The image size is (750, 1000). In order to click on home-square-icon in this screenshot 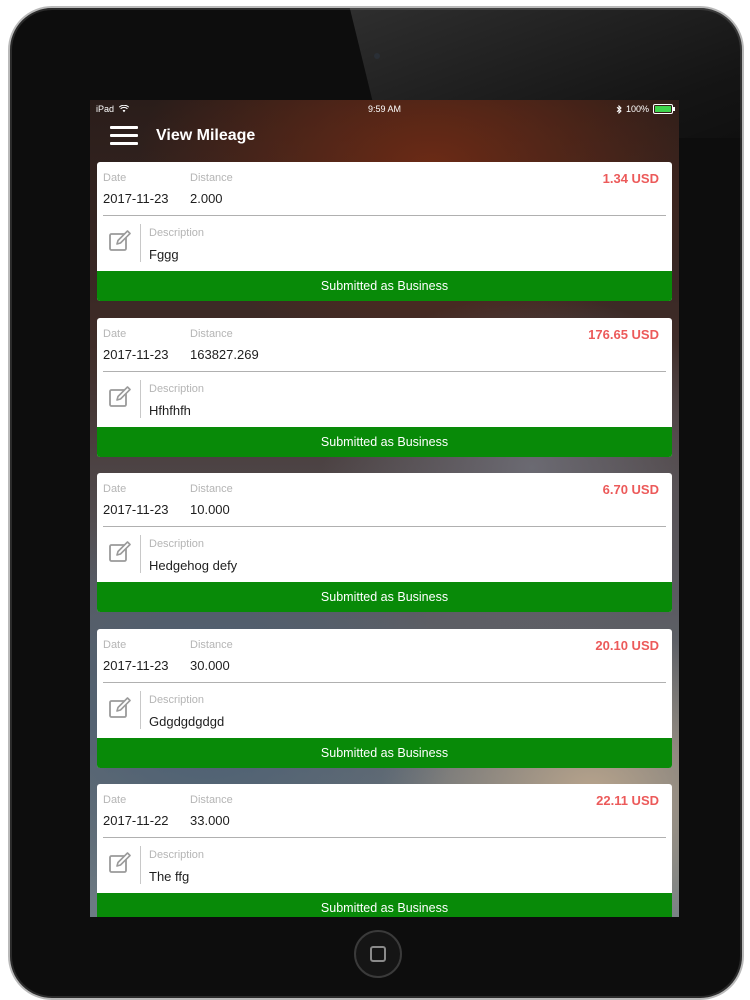, I will do `click(378, 954)`.